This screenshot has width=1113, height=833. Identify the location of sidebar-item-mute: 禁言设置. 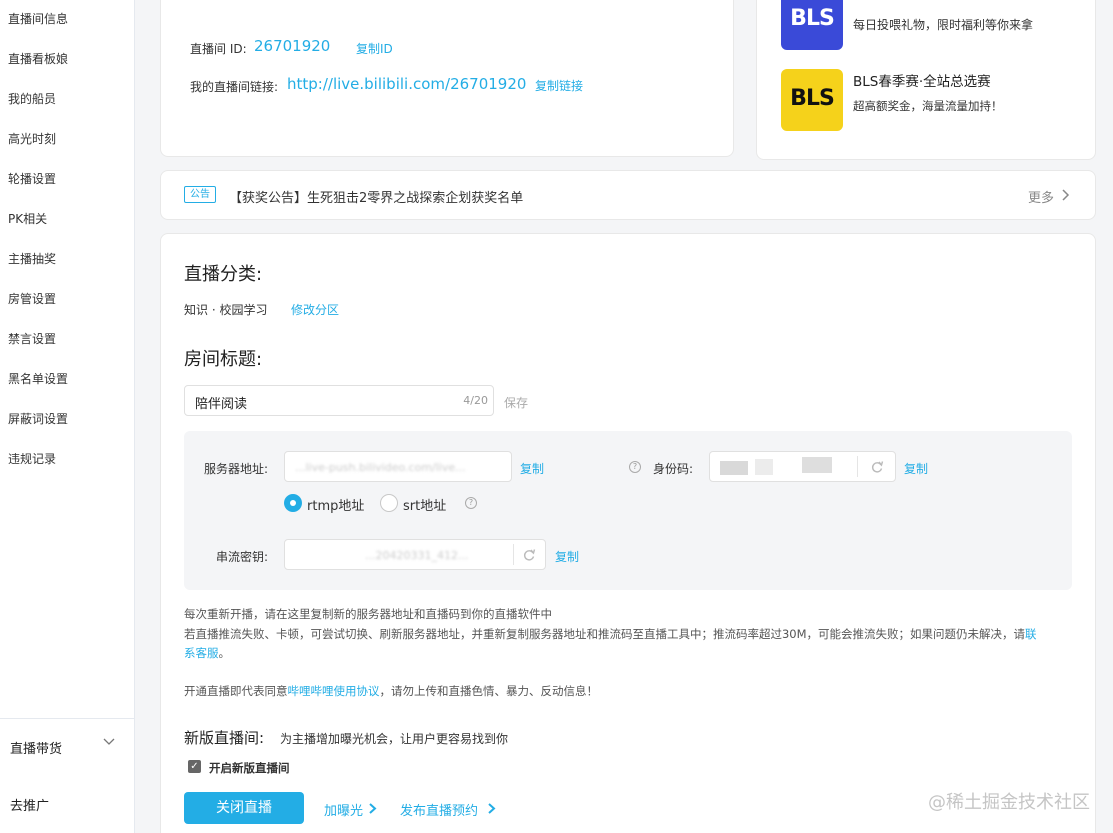
(32, 338).